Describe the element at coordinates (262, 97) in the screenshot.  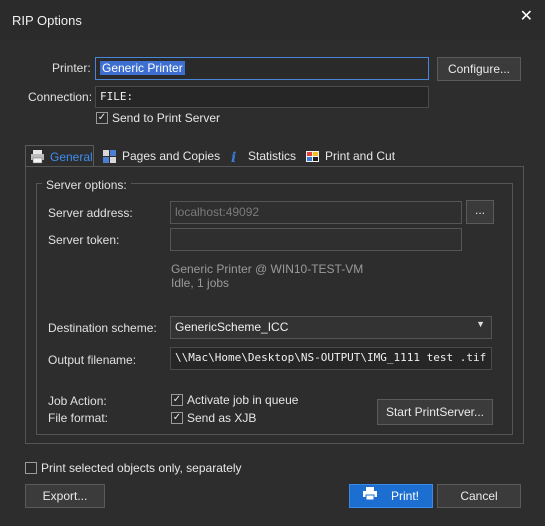
I see `connection-field: FILE:` at that location.